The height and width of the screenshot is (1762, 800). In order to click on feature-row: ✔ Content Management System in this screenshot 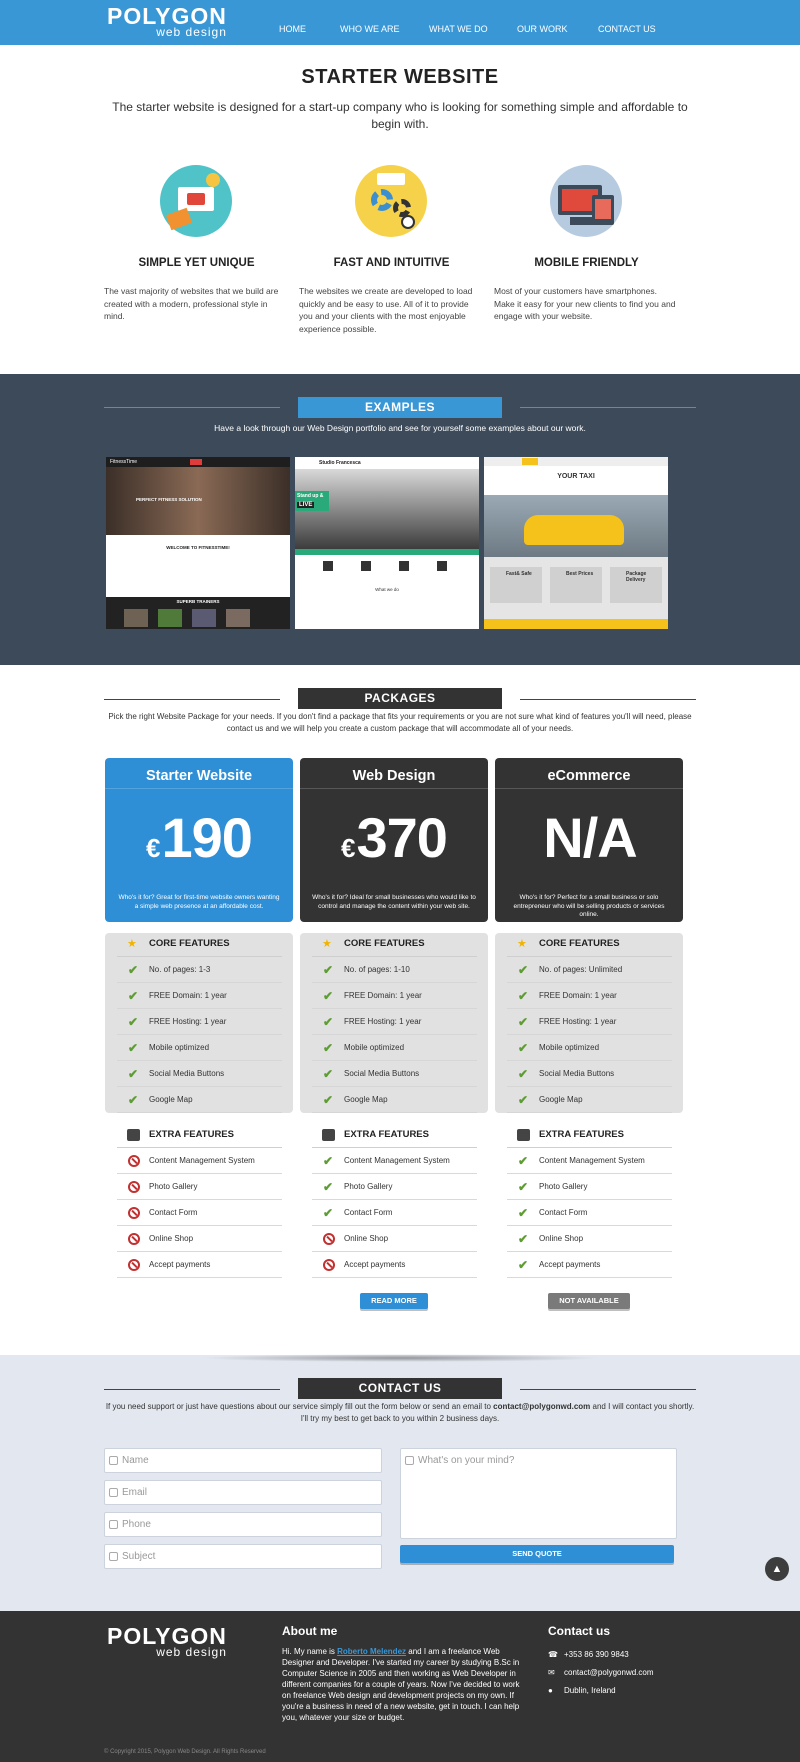, I will do `click(589, 1161)`.